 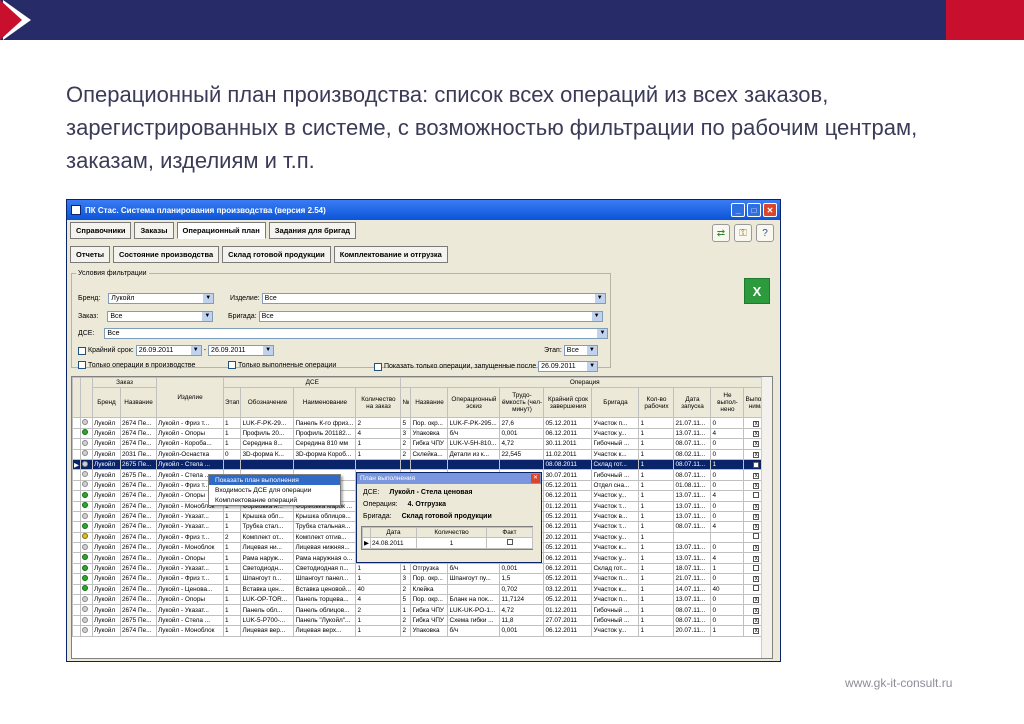 What do you see at coordinates (743, 233) in the screenshot?
I see `users-key-icon: ⚿` at bounding box center [743, 233].